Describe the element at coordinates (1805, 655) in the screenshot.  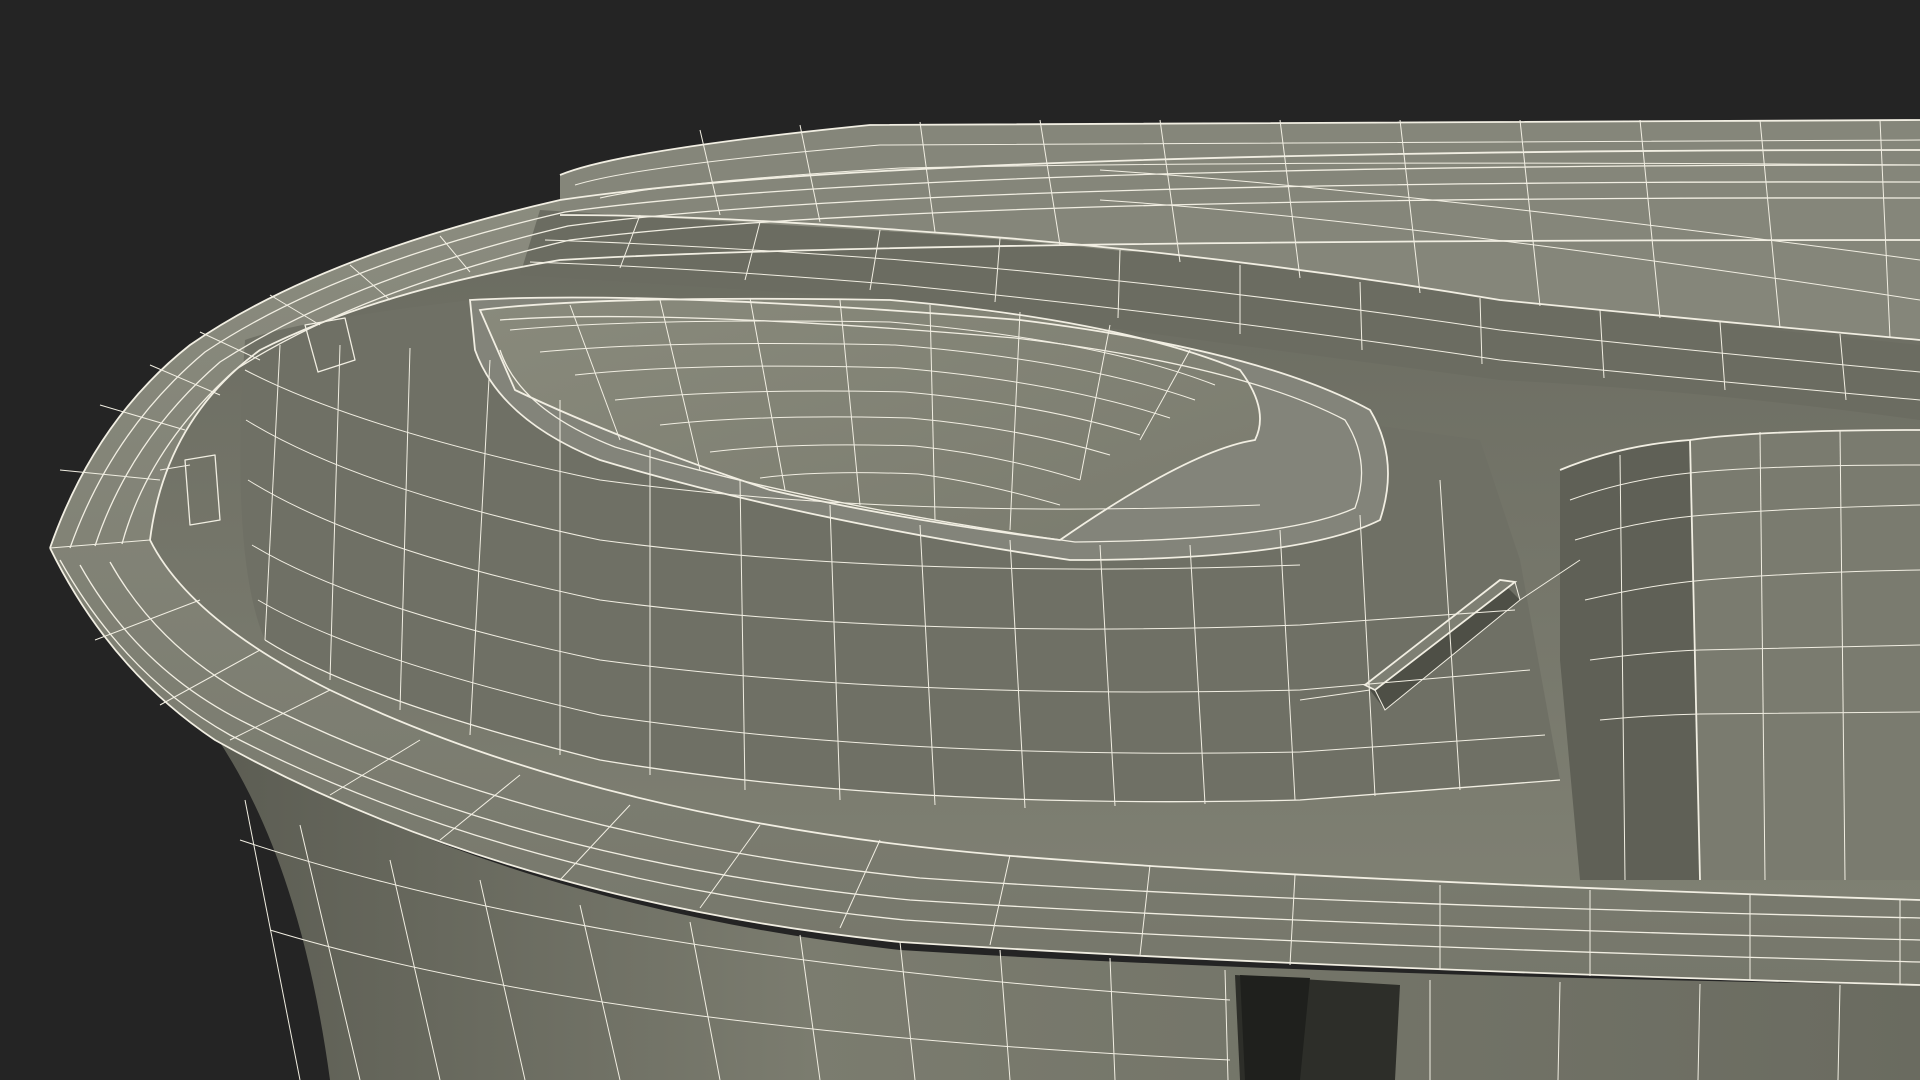
I see `right-basin` at that location.